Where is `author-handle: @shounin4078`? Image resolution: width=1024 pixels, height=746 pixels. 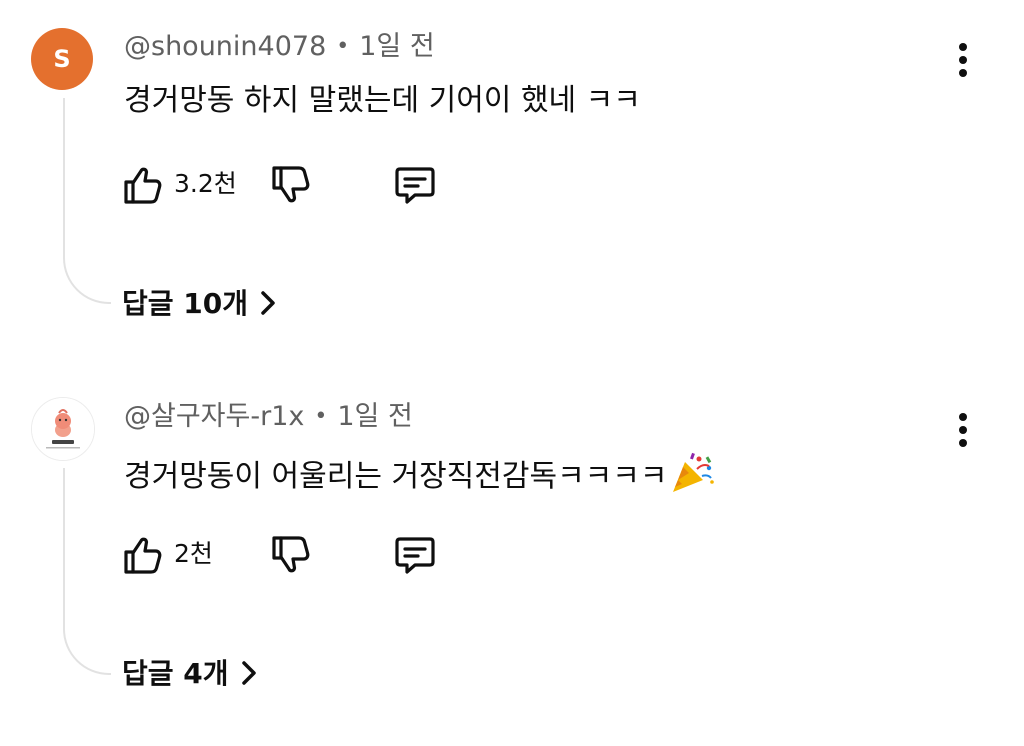
author-handle: @shounin4078 is located at coordinates (225, 46).